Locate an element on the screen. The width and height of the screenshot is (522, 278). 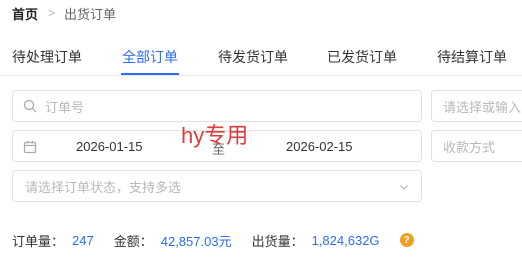
order-tabs: 待处理订单 全部订单 待发货订单 已发货订单 待结算订单 is located at coordinates (261, 56).